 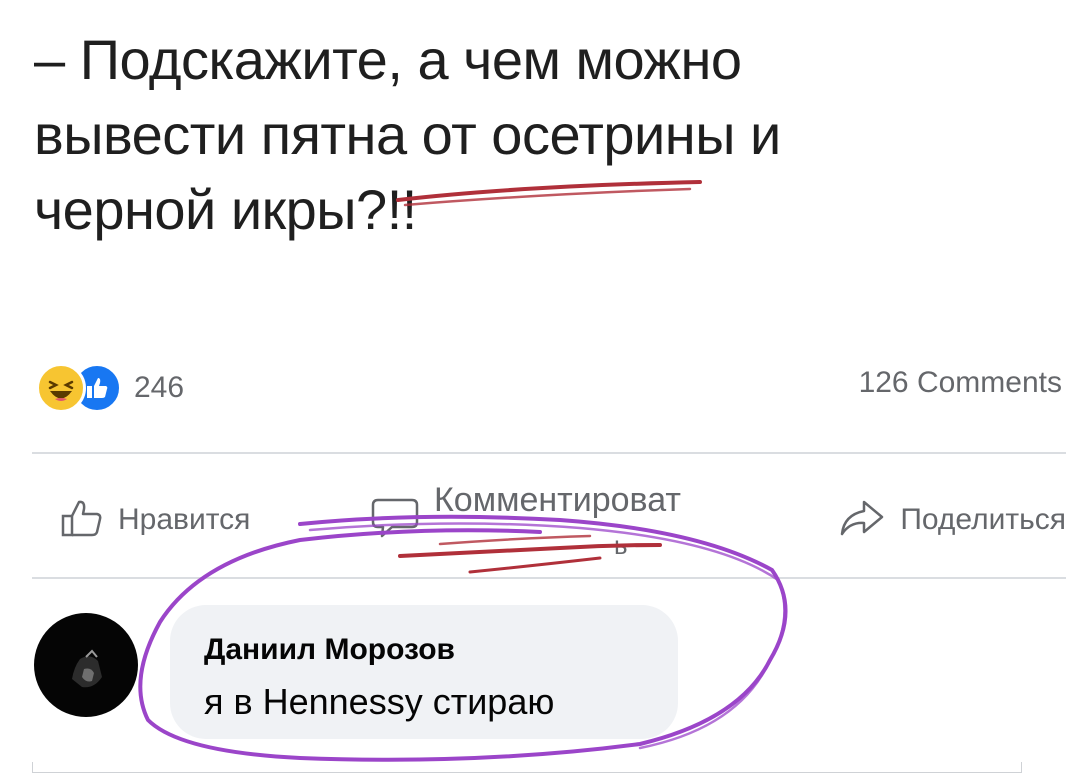 What do you see at coordinates (388, 59) in the screenshot?
I see `post-text-line: – Подскажите, а чем можно` at bounding box center [388, 59].